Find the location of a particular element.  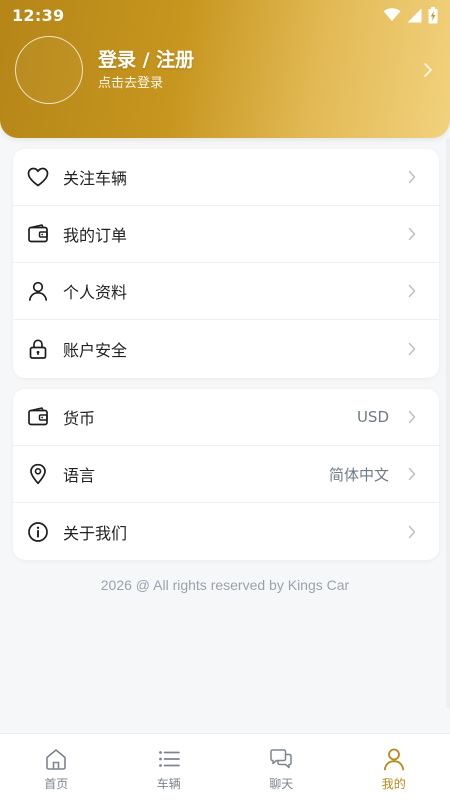

menu-item-label: 关注车辆 is located at coordinates (95, 178).